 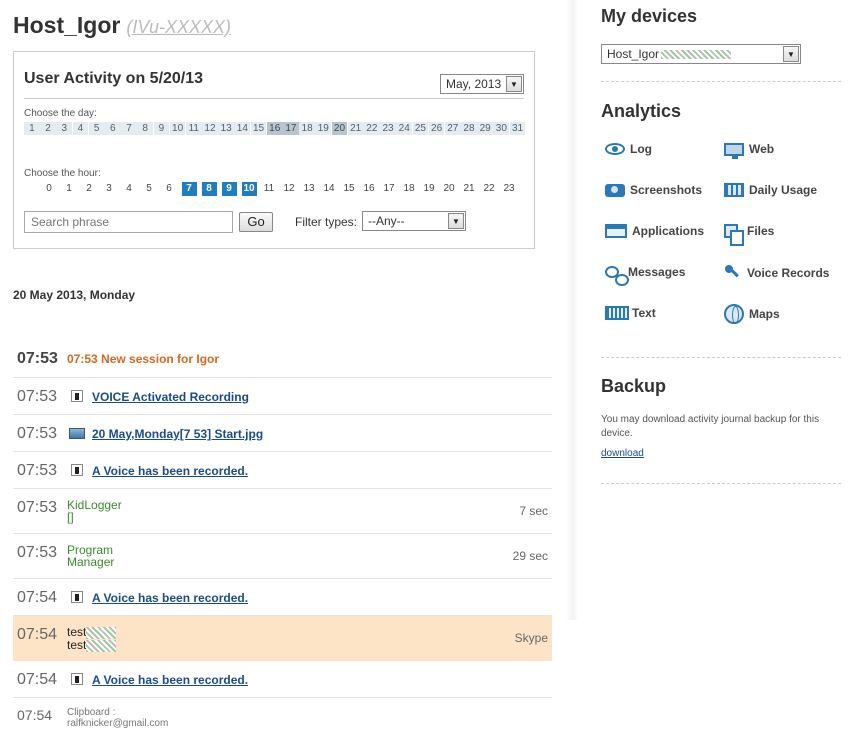 What do you see at coordinates (307, 128) in the screenshot?
I see `day-18: 18` at bounding box center [307, 128].